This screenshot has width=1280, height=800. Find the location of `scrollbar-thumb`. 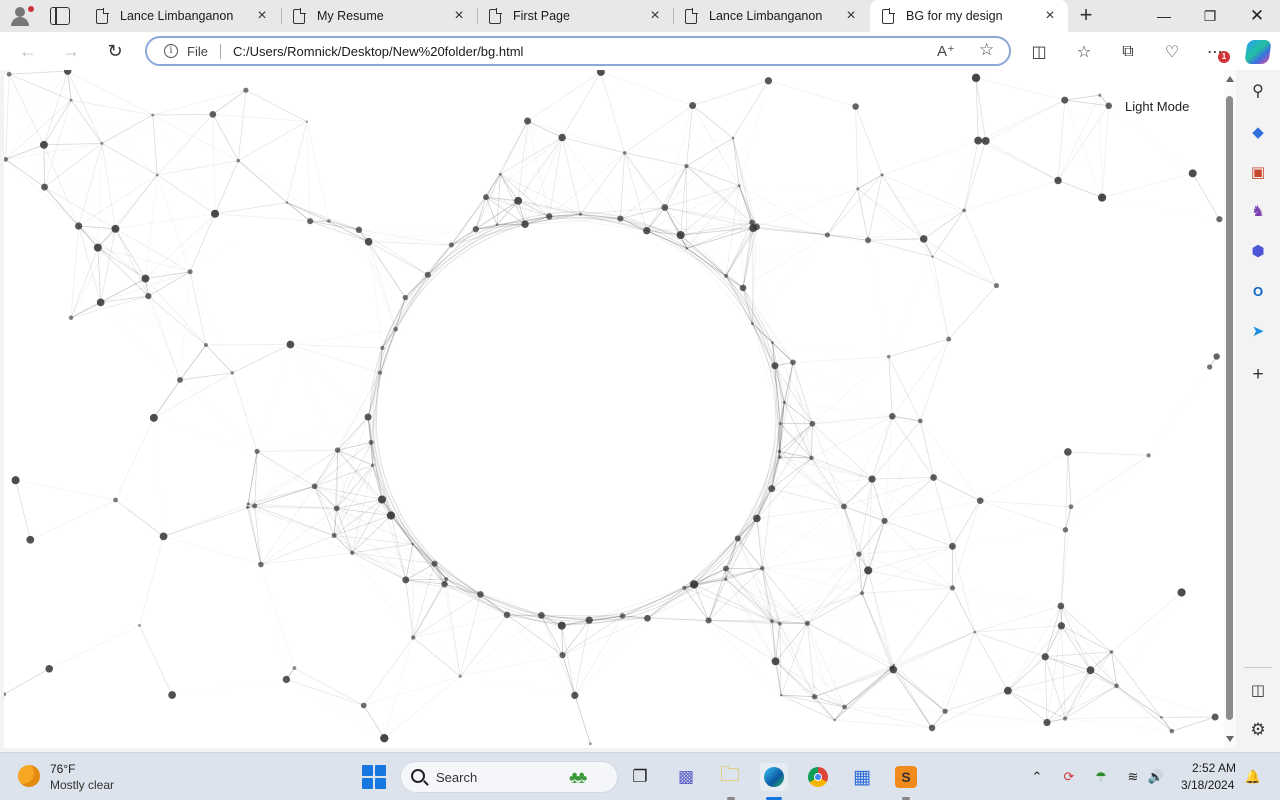

scrollbar-thumb is located at coordinates (1229, 408).